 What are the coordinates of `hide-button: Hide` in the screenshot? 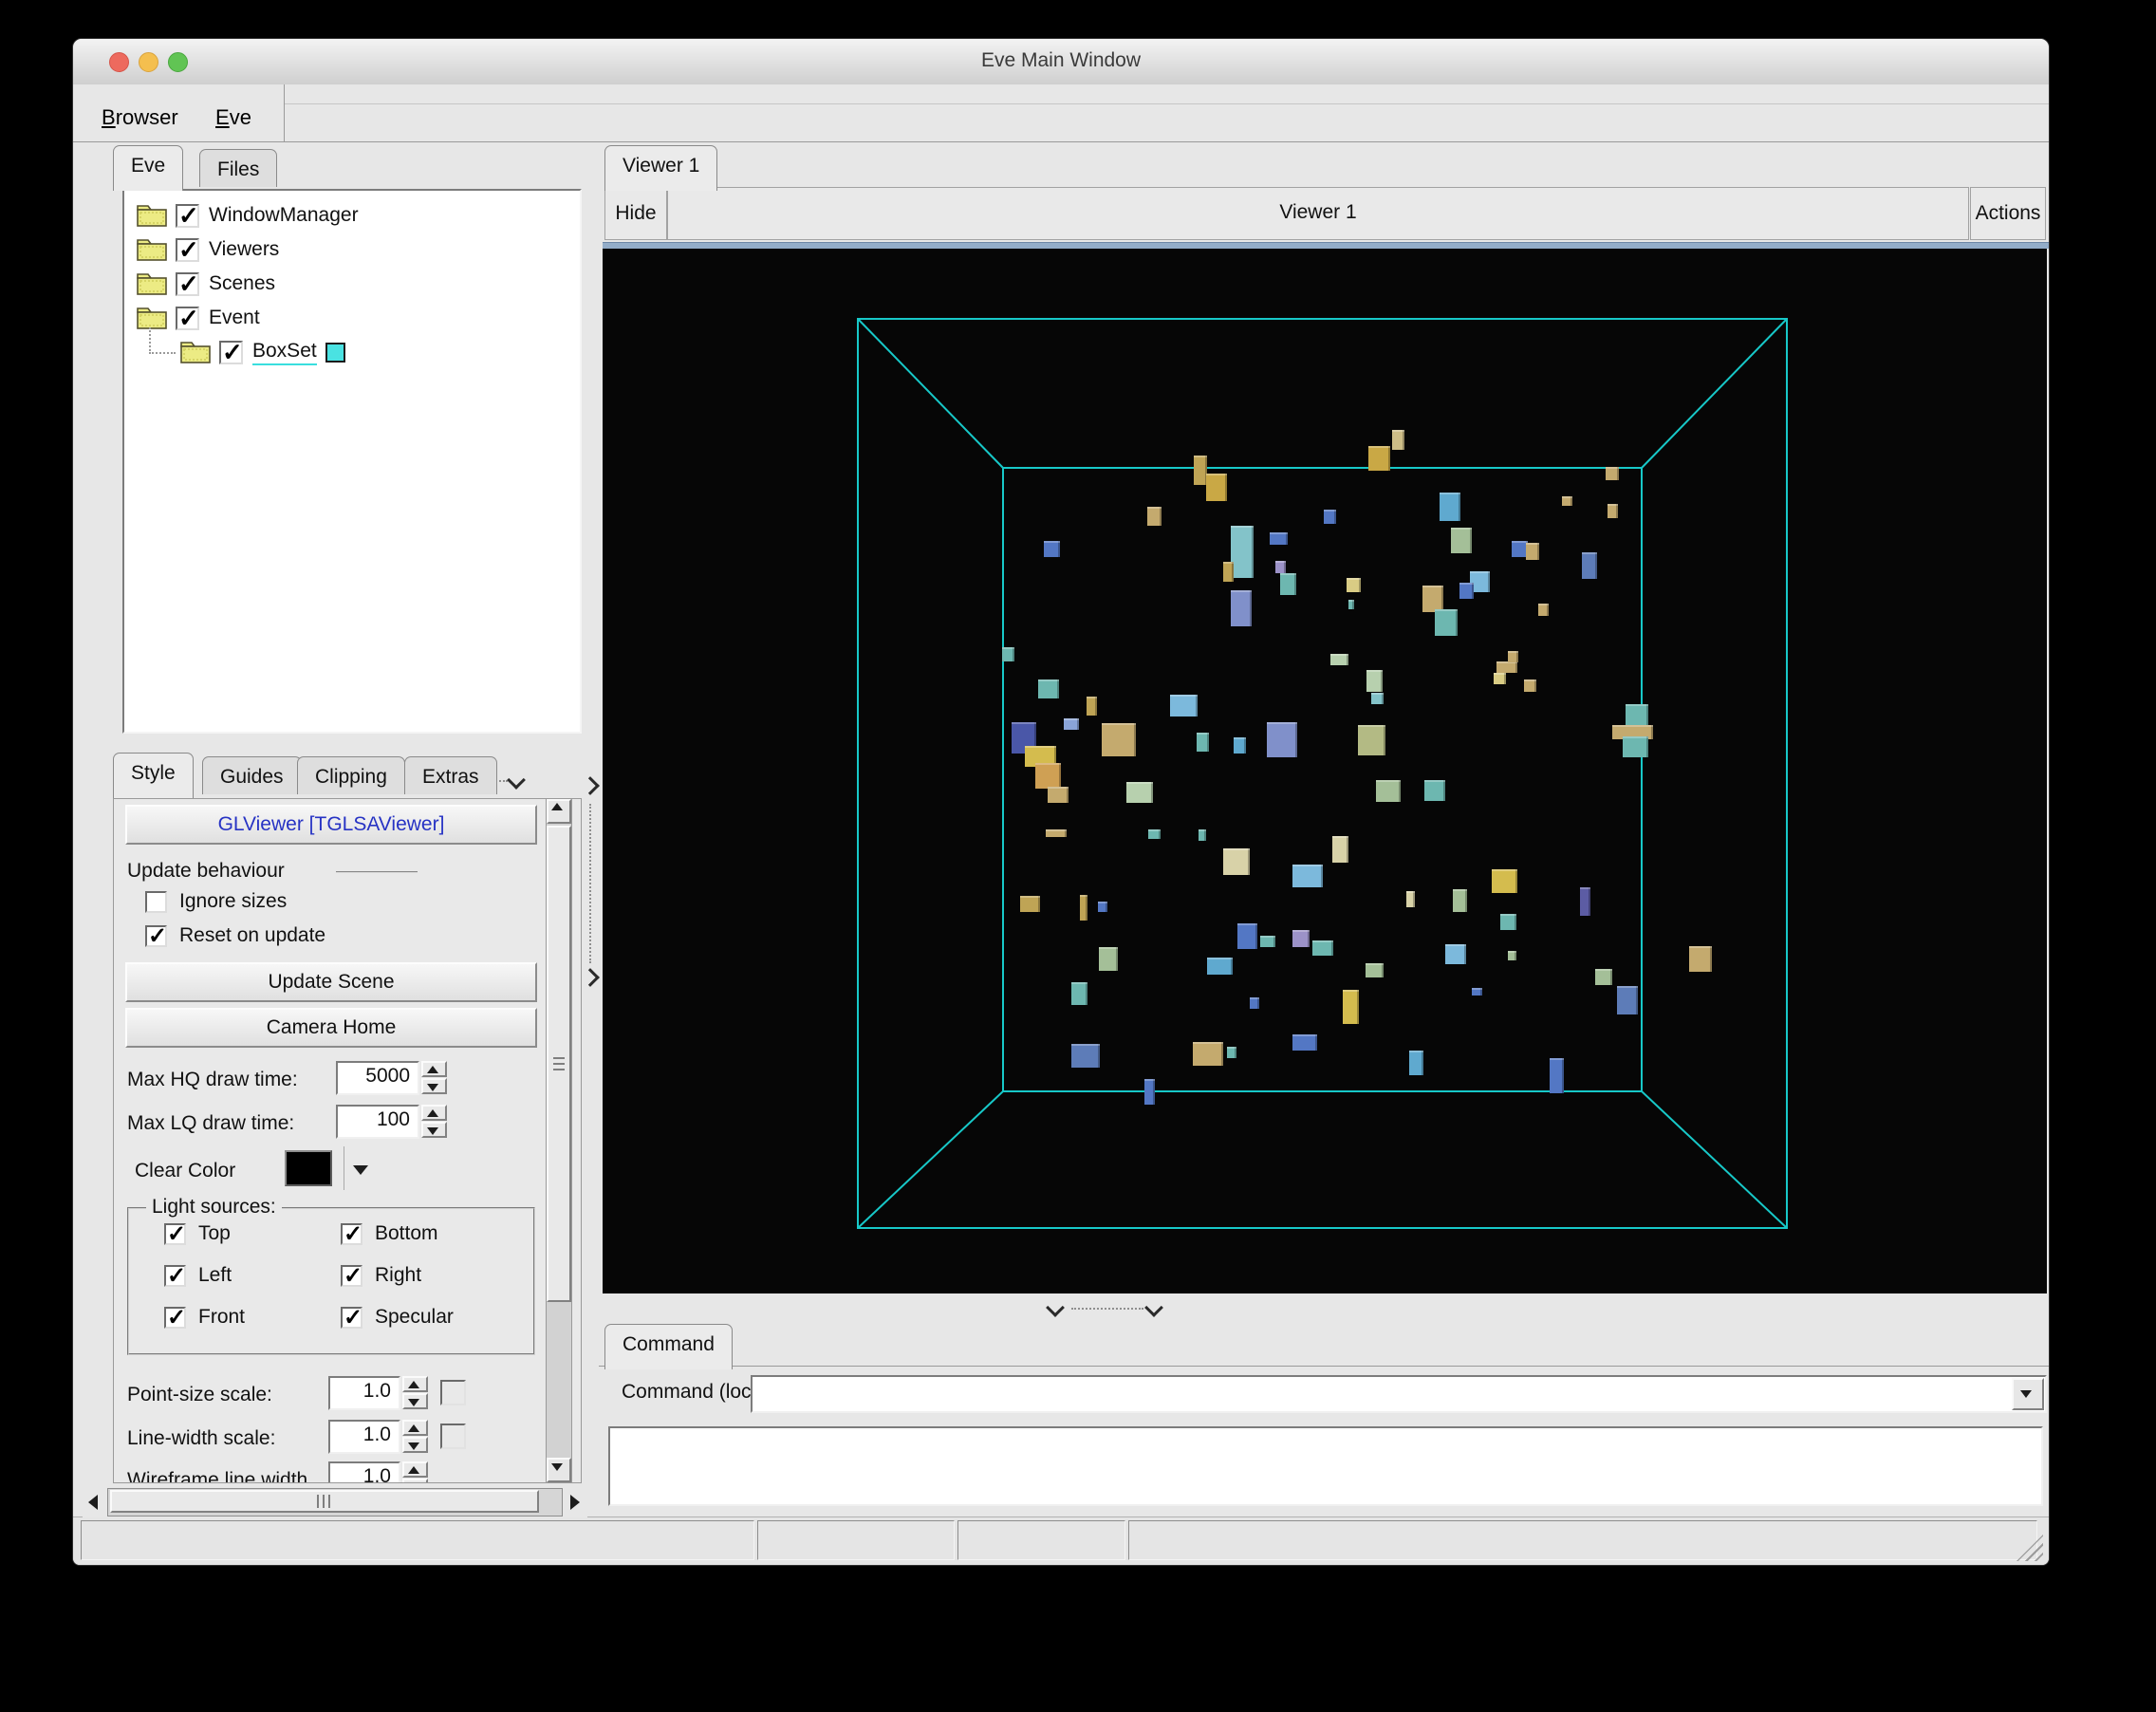 It's located at (635, 213).